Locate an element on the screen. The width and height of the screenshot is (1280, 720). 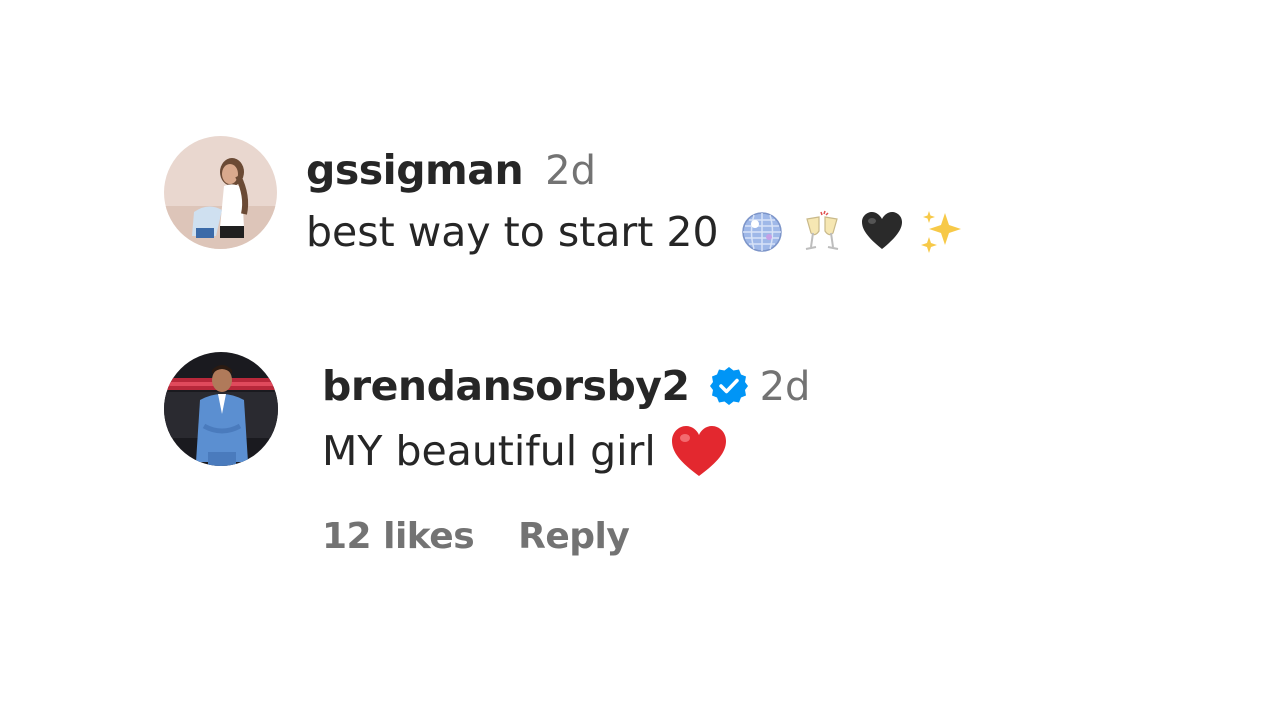
comment-body: MY beautiful girl is located at coordinates (489, 451).